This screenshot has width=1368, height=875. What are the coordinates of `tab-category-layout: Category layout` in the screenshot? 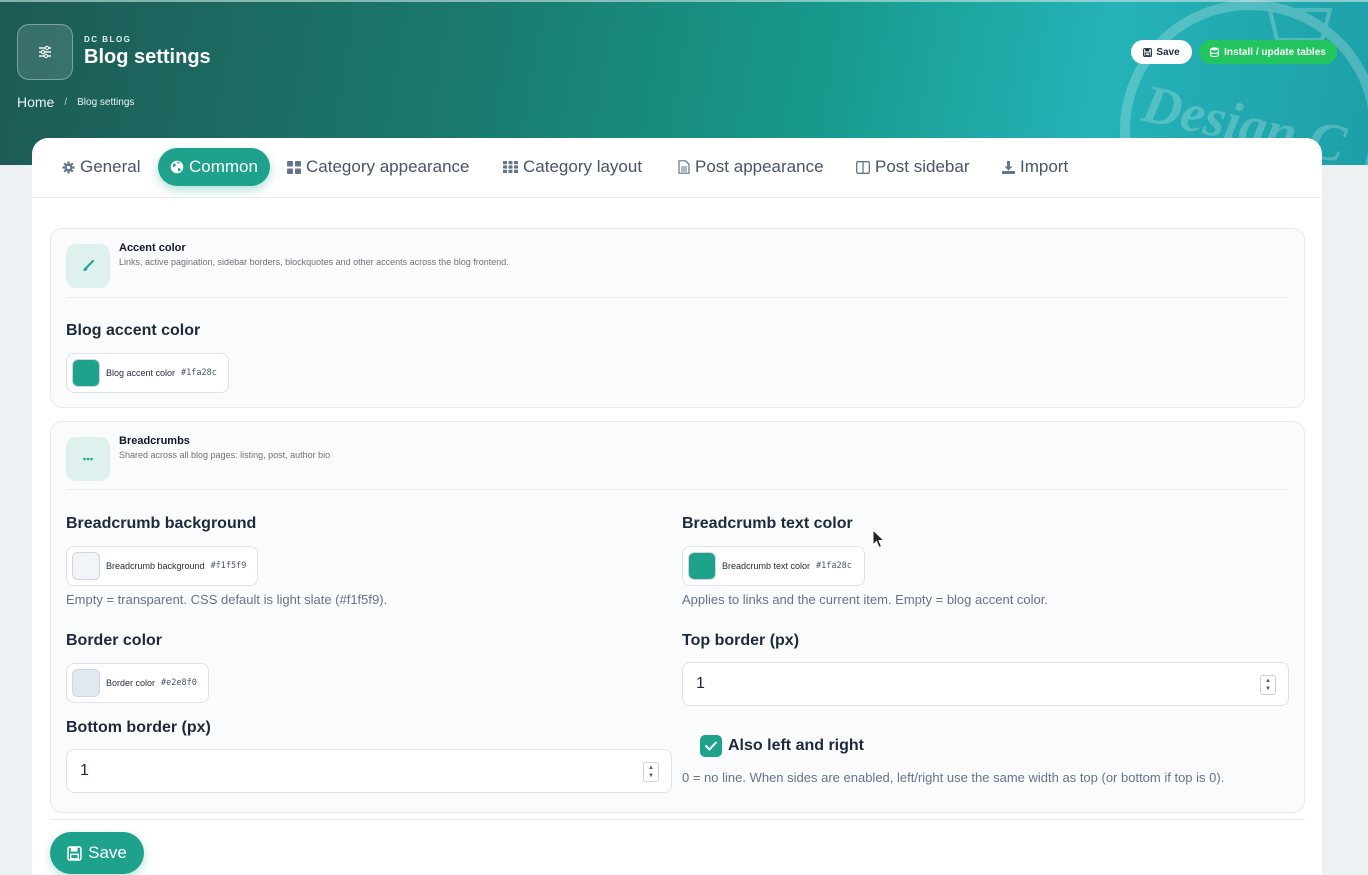 It's located at (572, 167).